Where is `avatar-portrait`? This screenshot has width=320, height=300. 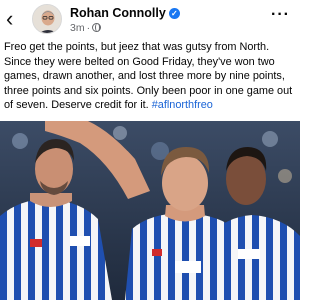
avatar-portrait is located at coordinates (47, 19).